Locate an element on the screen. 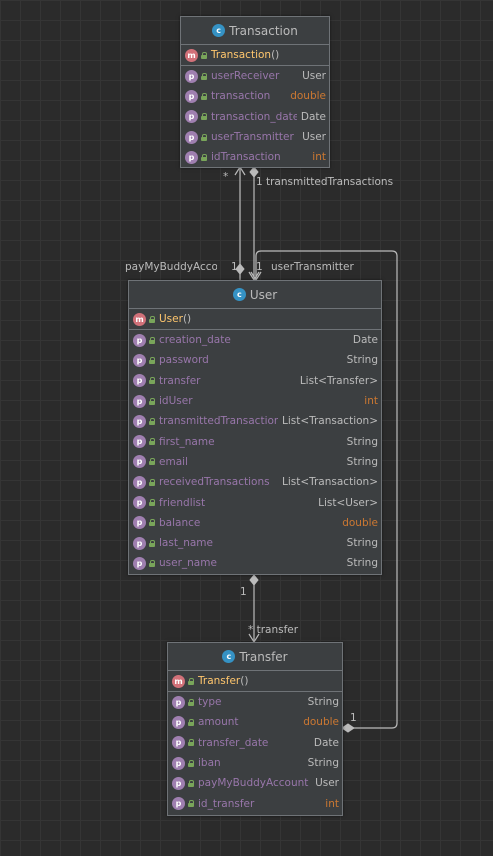  field-type: List<Transaction> is located at coordinates (329, 482).